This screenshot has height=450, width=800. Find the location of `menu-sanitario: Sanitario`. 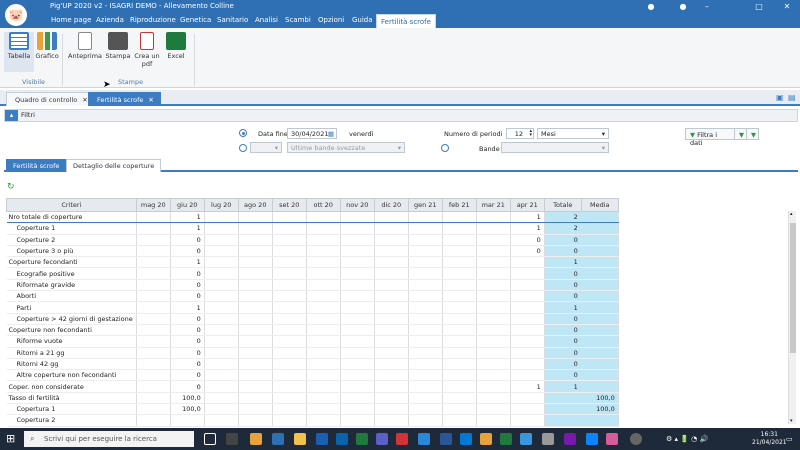

menu-sanitario: Sanitario is located at coordinates (232, 20).